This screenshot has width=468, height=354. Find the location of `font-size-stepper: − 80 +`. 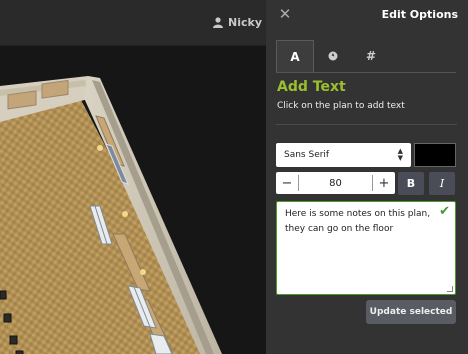

font-size-stepper: − 80 + is located at coordinates (335, 183).